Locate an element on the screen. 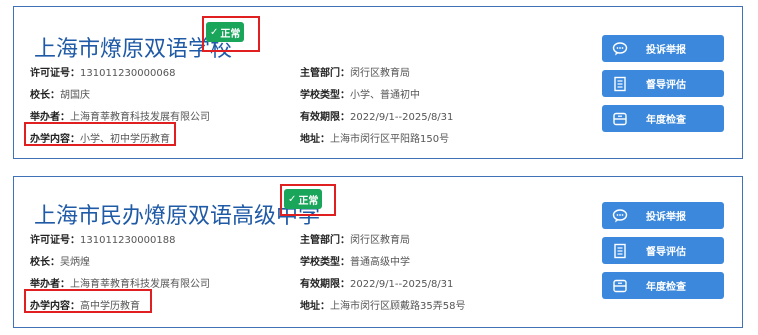 The height and width of the screenshot is (335, 758). content-value: 高中学历教育 is located at coordinates (110, 306).